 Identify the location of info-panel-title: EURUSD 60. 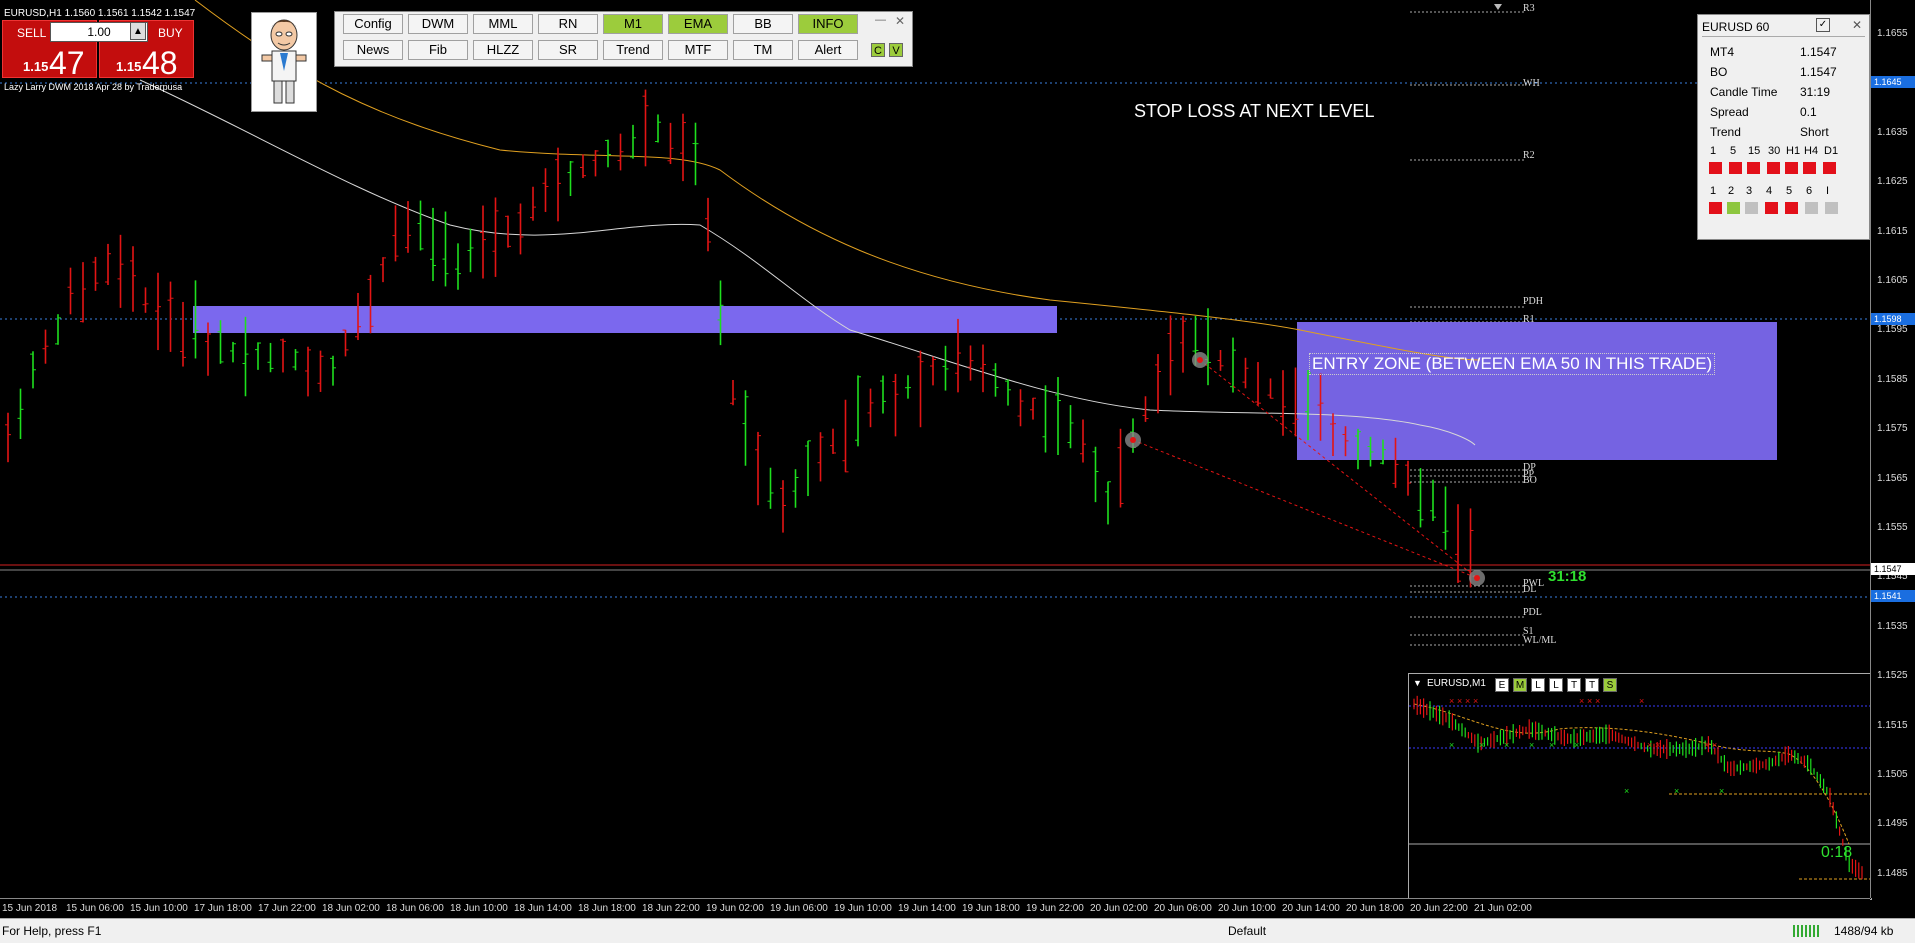
(1736, 27).